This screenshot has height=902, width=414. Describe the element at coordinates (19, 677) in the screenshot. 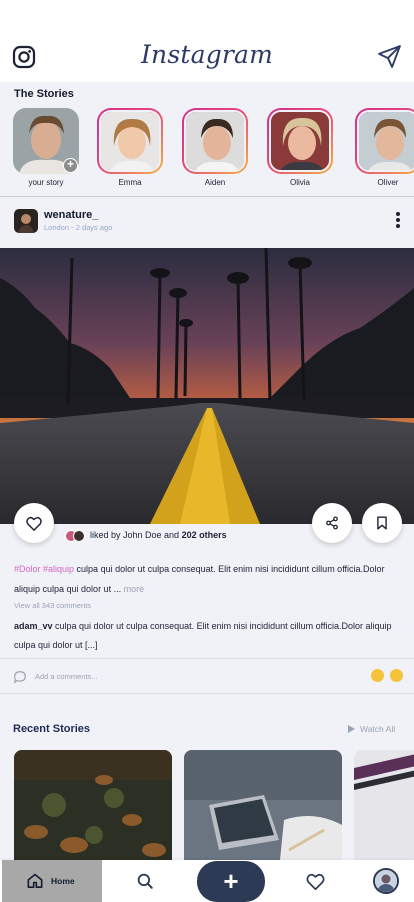

I see `comment-bubble-icon` at that location.